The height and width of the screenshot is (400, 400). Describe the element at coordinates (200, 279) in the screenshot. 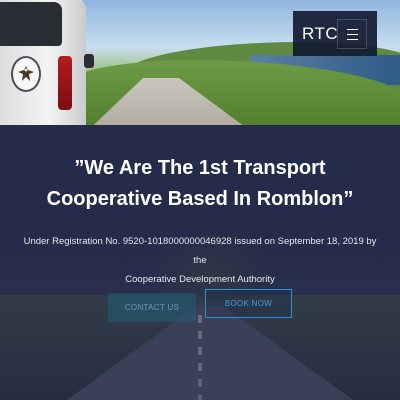

I see `subtext-line-2: Cooperative Development Authority` at that location.